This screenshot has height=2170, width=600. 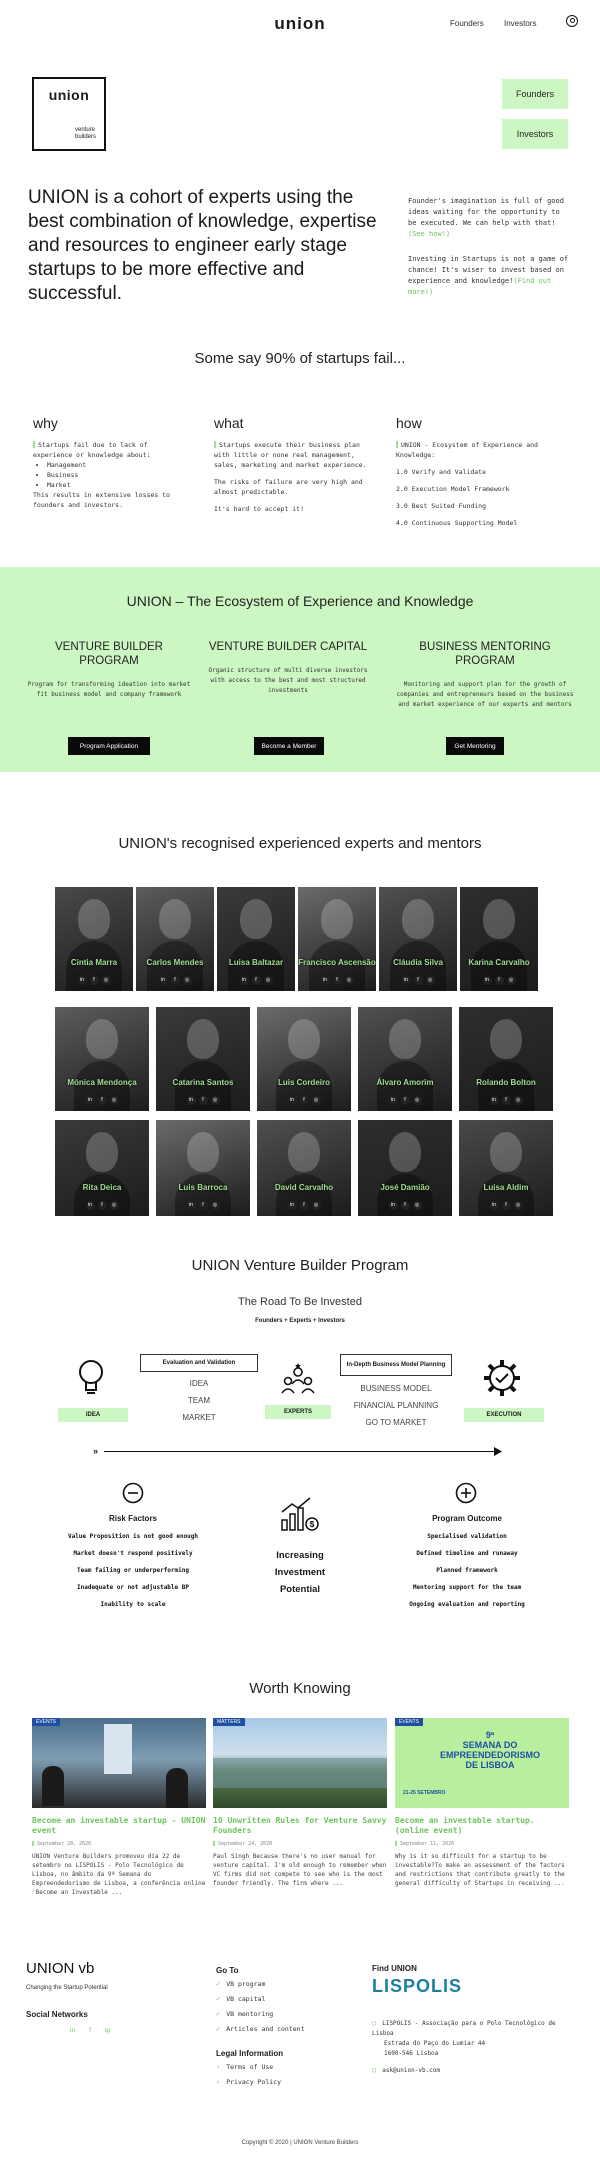 What do you see at coordinates (520, 23) in the screenshot?
I see `nav-investors: Investors` at bounding box center [520, 23].